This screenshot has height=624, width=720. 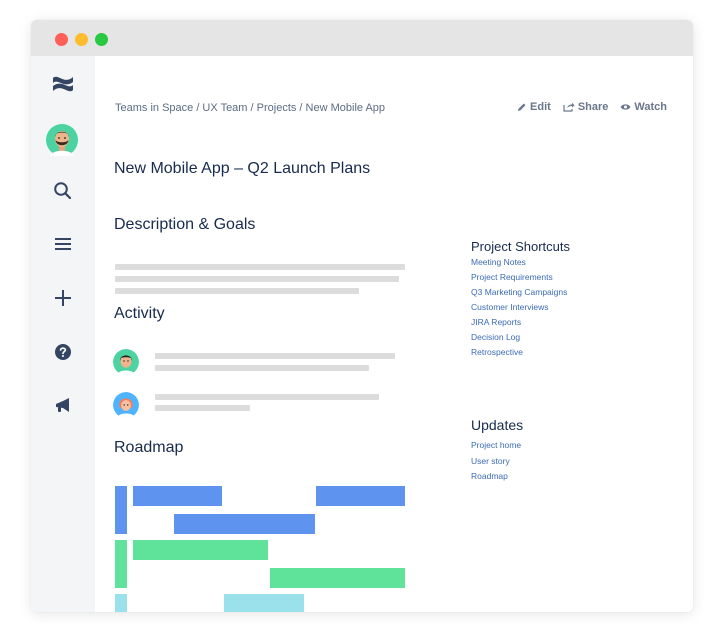 I want to click on edit-label: Edit, so click(x=540, y=107).